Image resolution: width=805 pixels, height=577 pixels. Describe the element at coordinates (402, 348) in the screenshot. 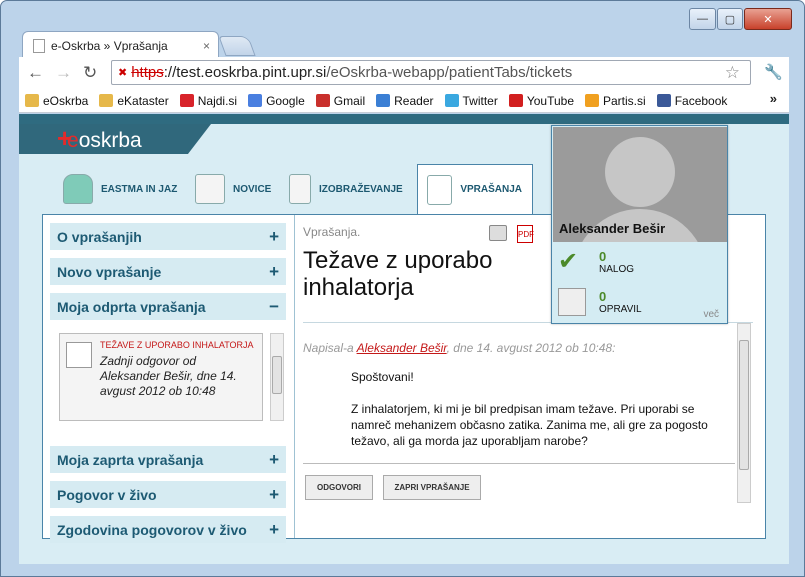

I see `author-link: Aleksander Bešir` at that location.